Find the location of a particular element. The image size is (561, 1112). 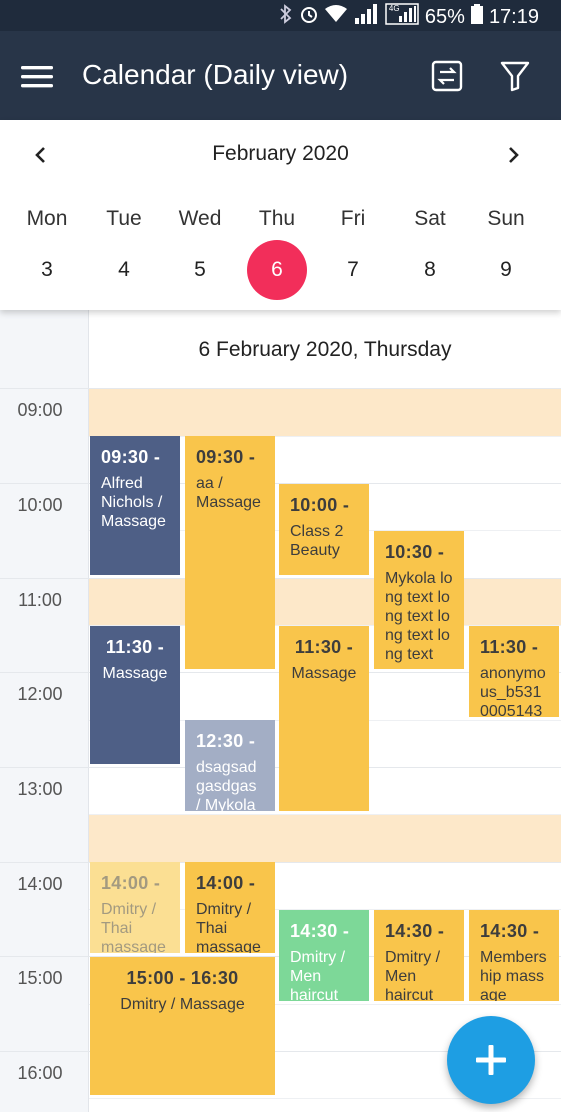

day-3: 3 is located at coordinates (47, 270).